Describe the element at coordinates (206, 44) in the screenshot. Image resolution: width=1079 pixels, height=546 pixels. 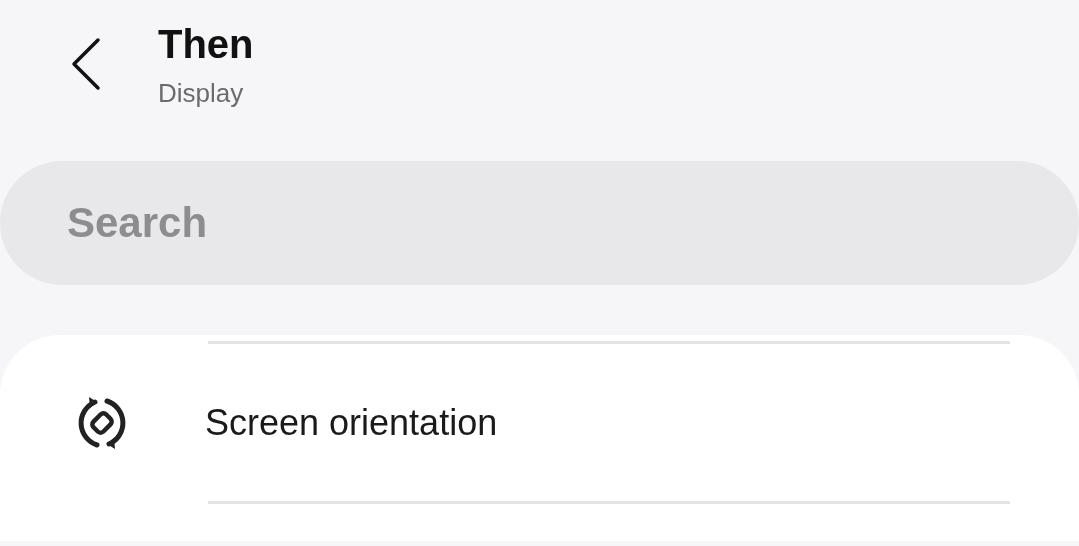
I see `page-title: Then` at that location.